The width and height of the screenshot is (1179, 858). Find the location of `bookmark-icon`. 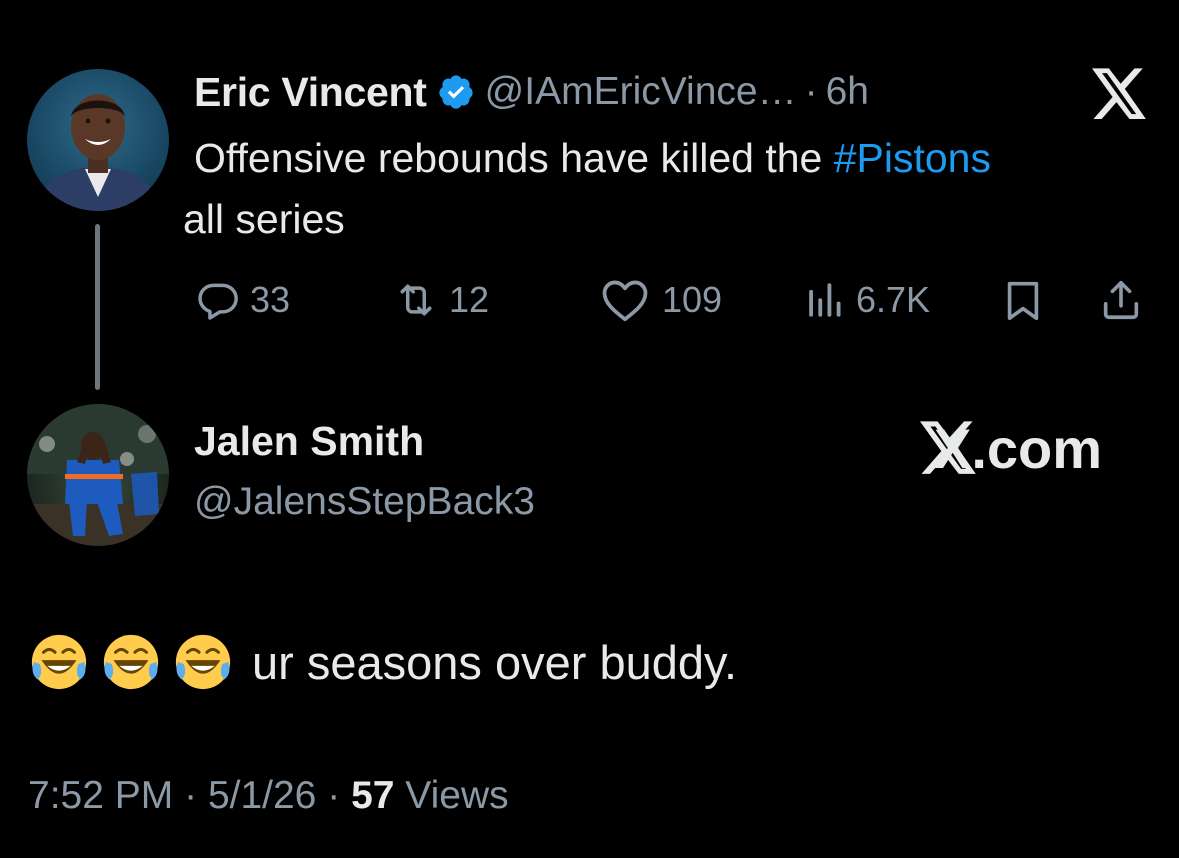

bookmark-icon is located at coordinates (1023, 301).